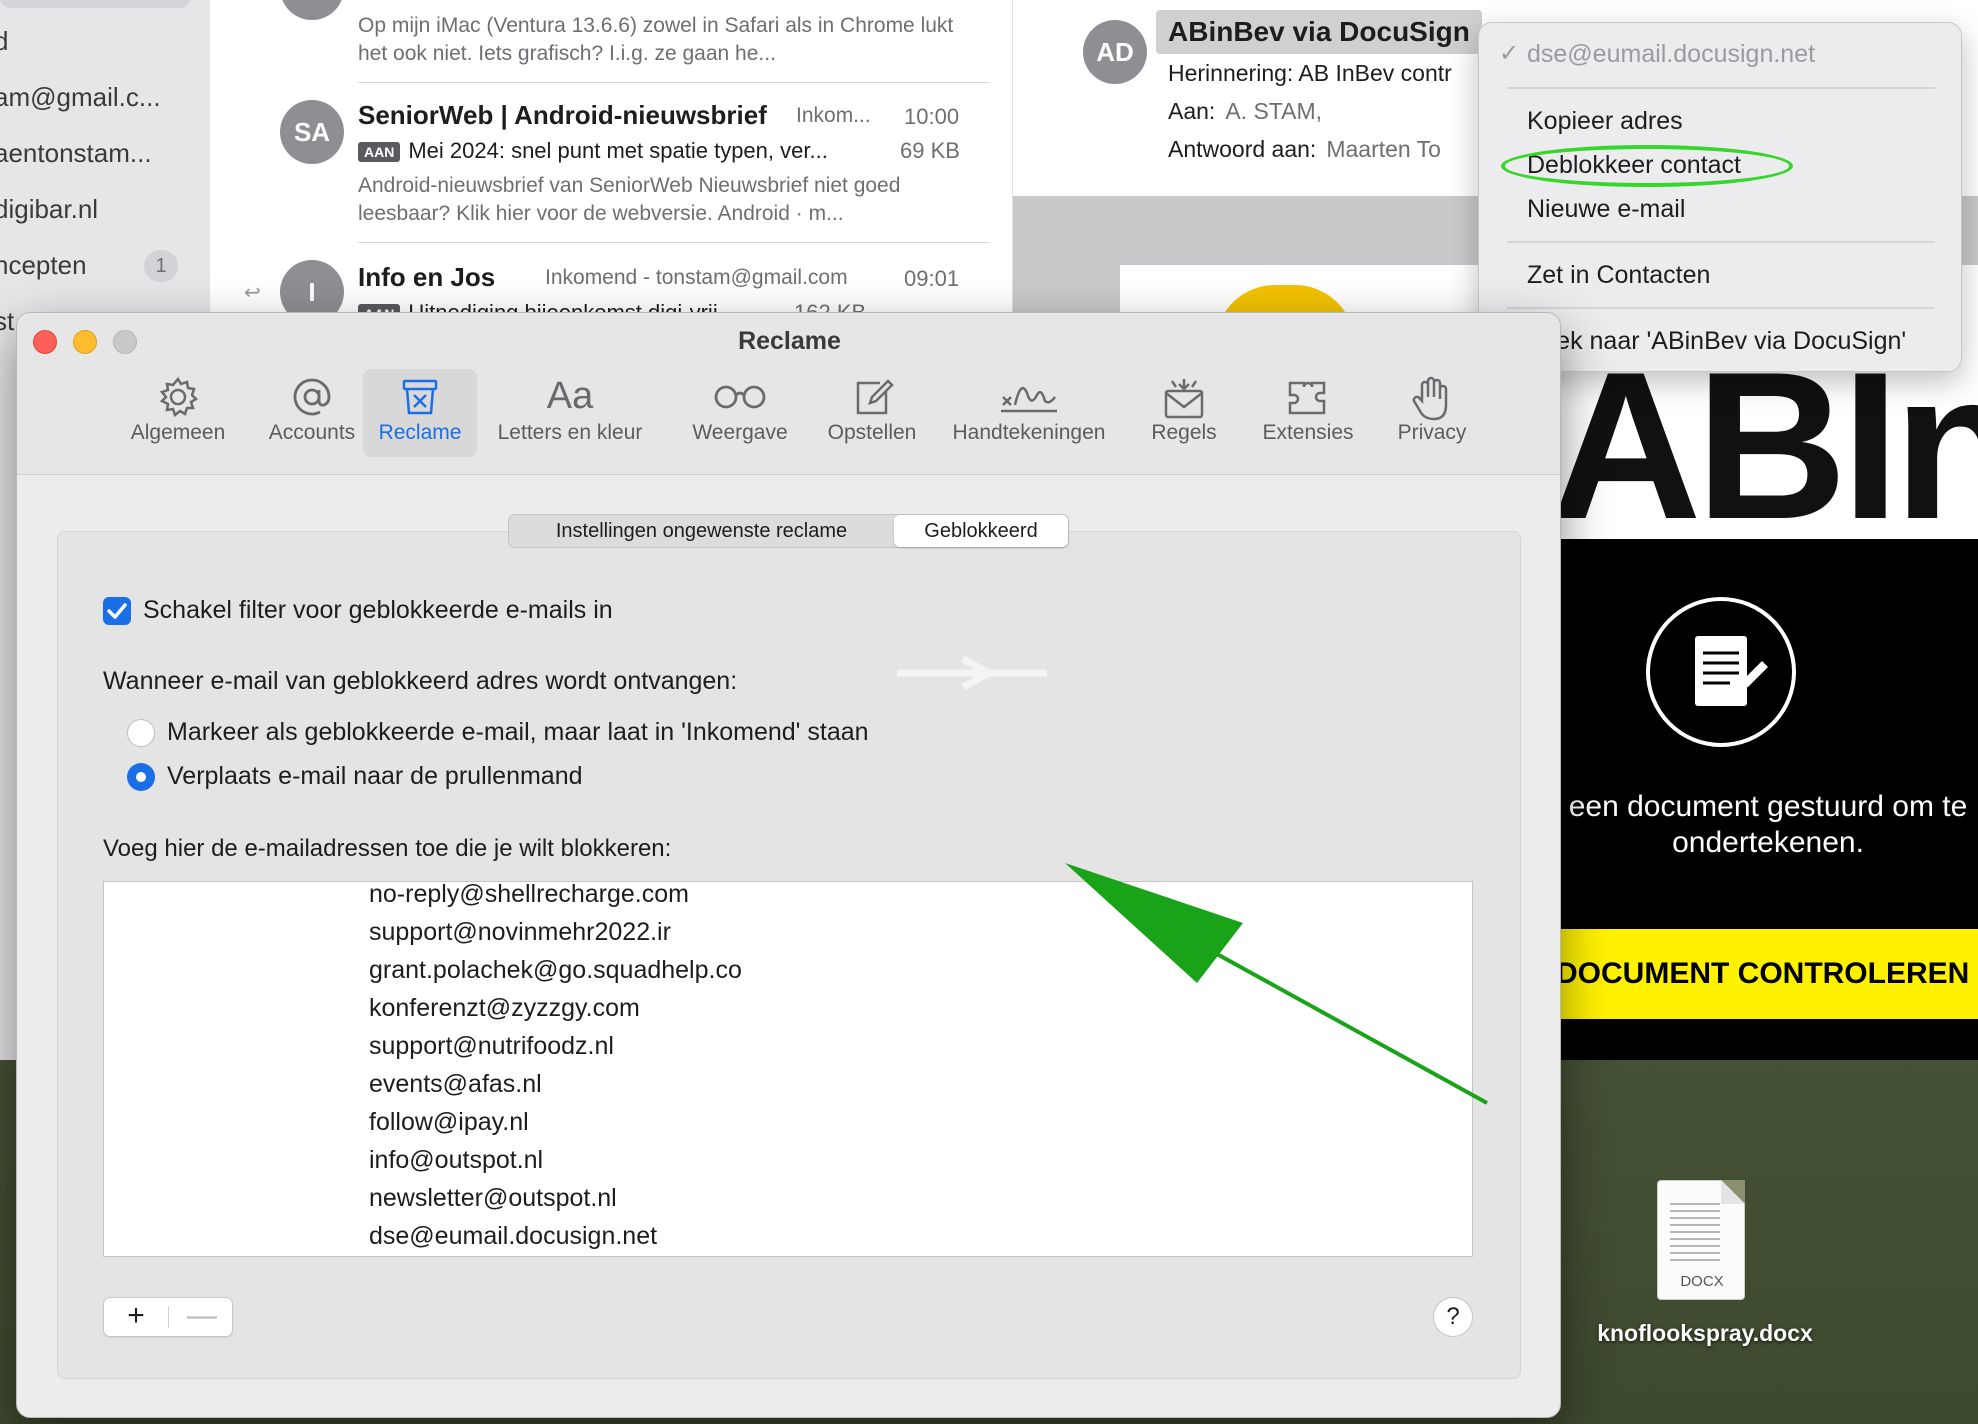  Describe the element at coordinates (141, 777) in the screenshot. I see `radio-move-to-trash` at that location.